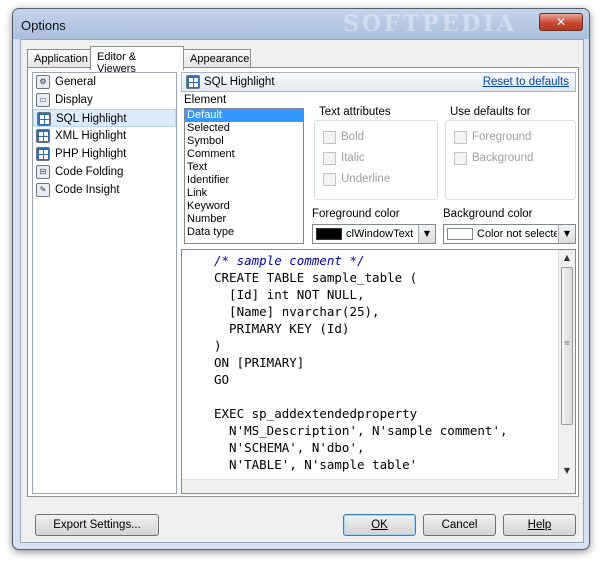  Describe the element at coordinates (356, 214) in the screenshot. I see `foreground-color-label: Foreground color` at that location.